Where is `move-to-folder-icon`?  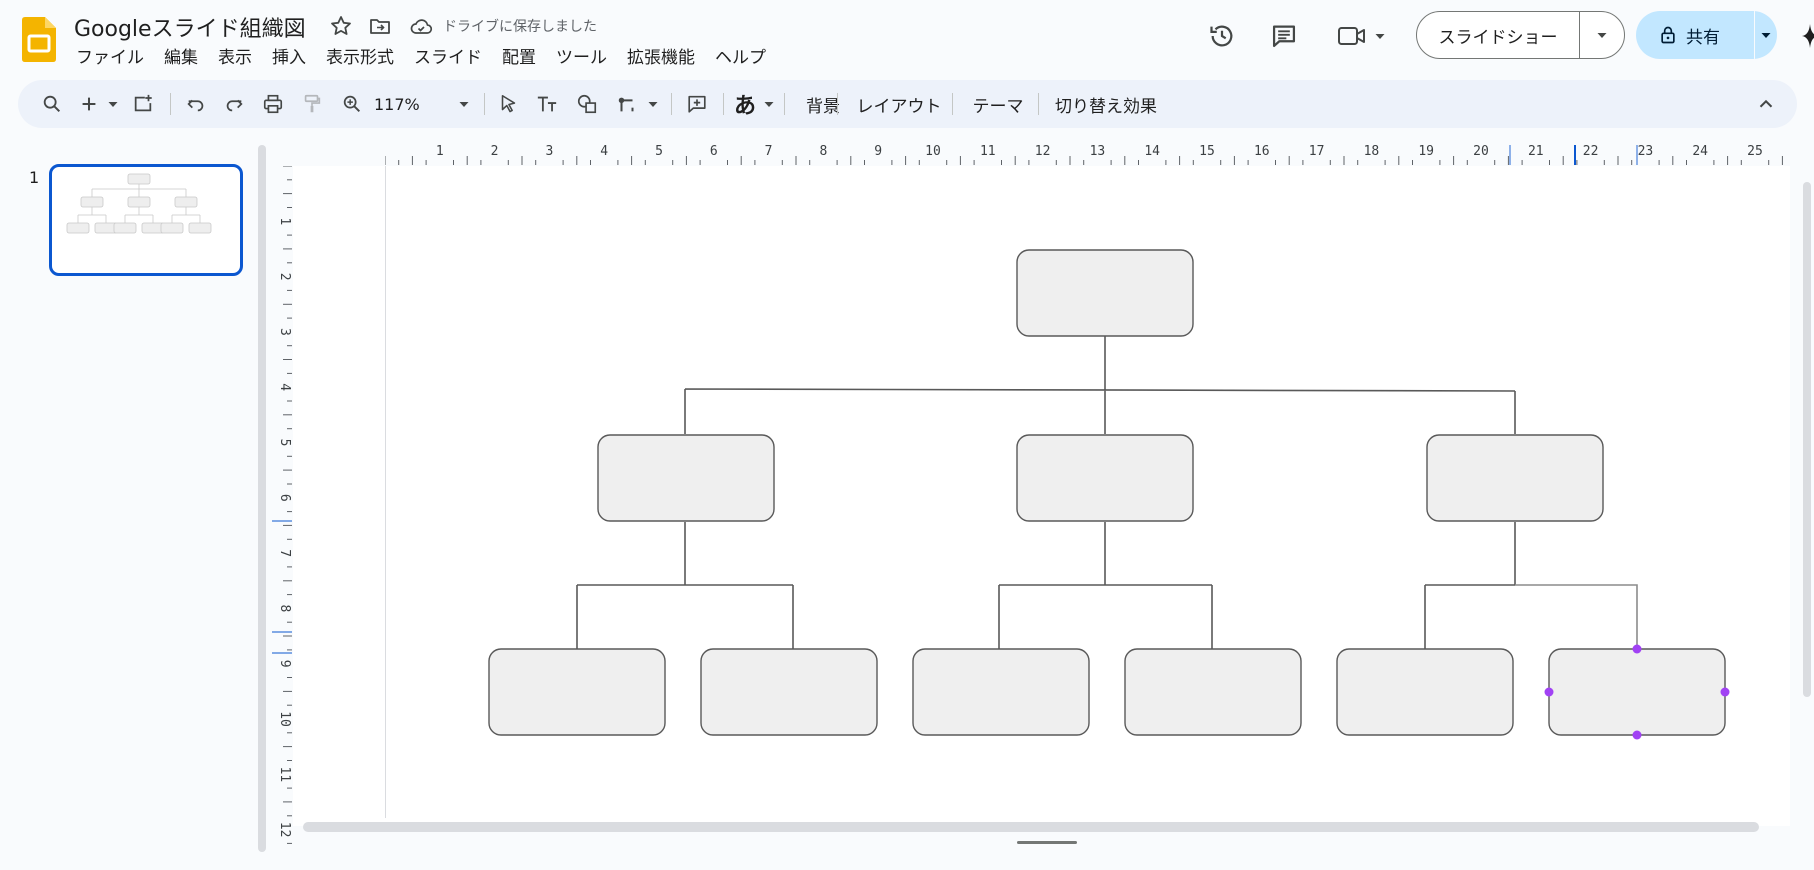
move-to-folder-icon is located at coordinates (380, 26).